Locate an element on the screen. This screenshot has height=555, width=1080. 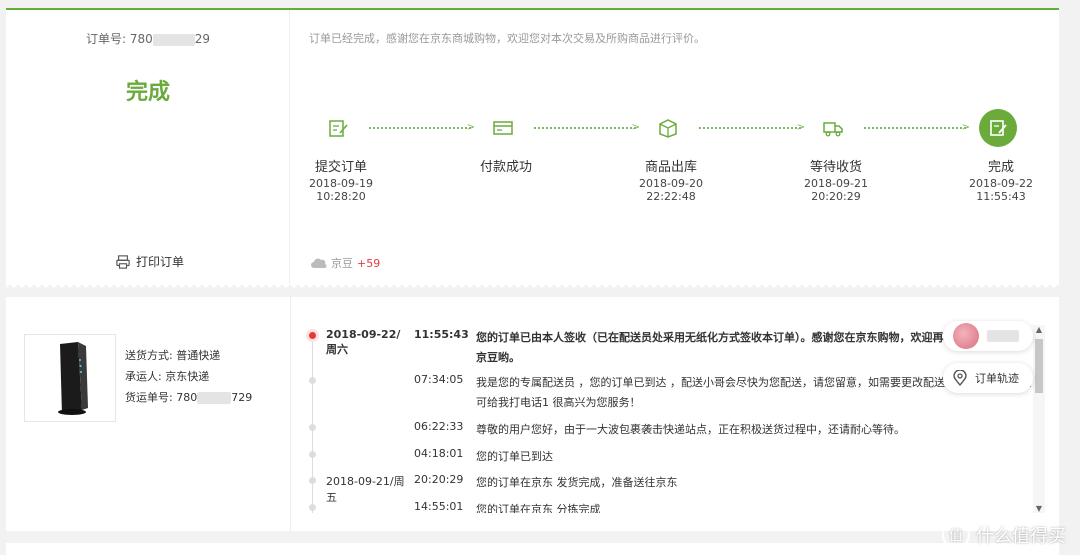
tracking-prefix: 780 is located at coordinates (187, 397).